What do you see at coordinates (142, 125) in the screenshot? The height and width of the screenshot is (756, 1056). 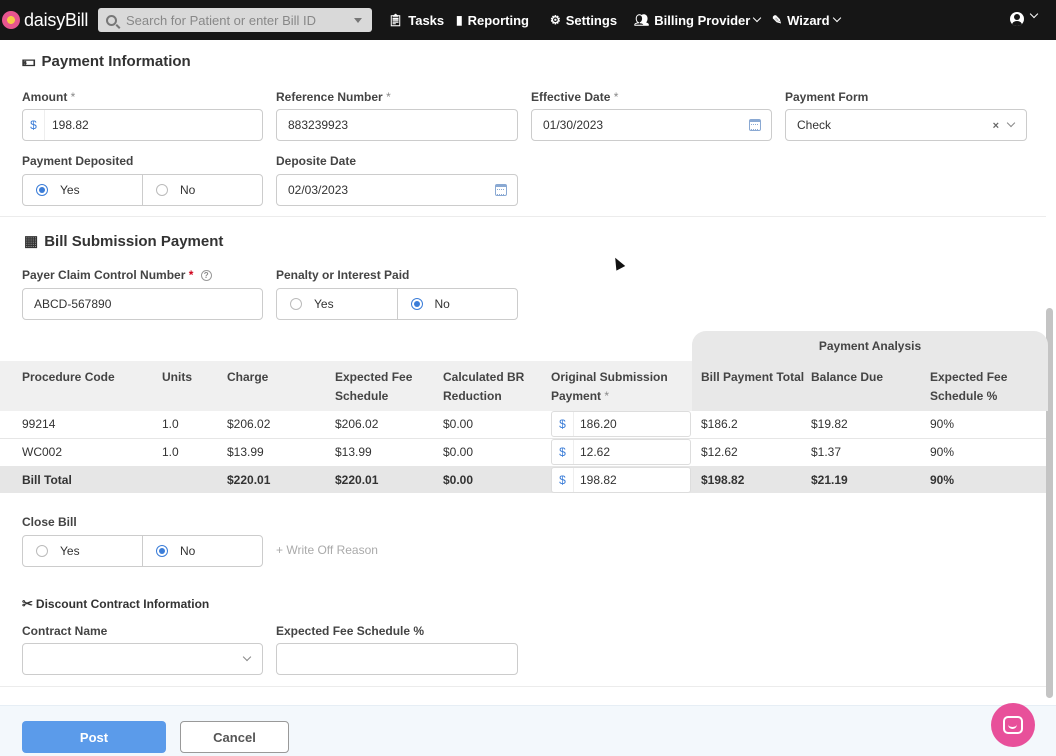 I see `amount-field: $ 198.82` at bounding box center [142, 125].